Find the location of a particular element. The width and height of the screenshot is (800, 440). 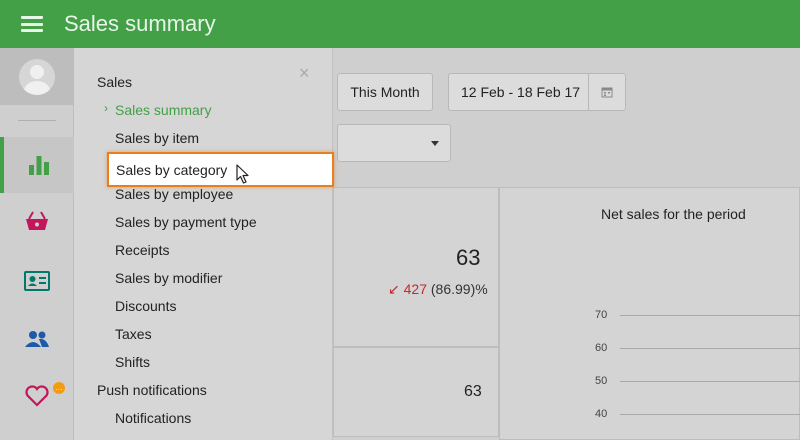

rail-item-reports is located at coordinates (37, 165).